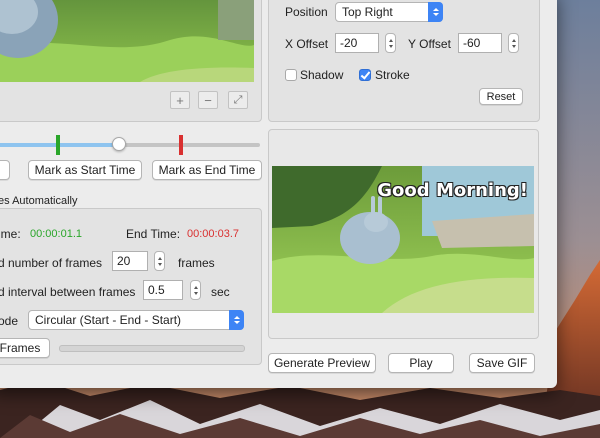 The height and width of the screenshot is (438, 600). I want to click on preview-caption: Good Morning!, so click(452, 190).